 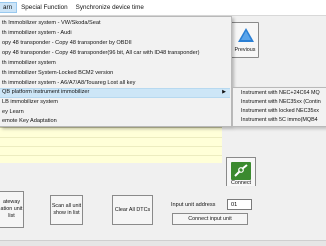 I want to click on clear-all-dtcs-button: Clear All DTCs, so click(x=132, y=210).